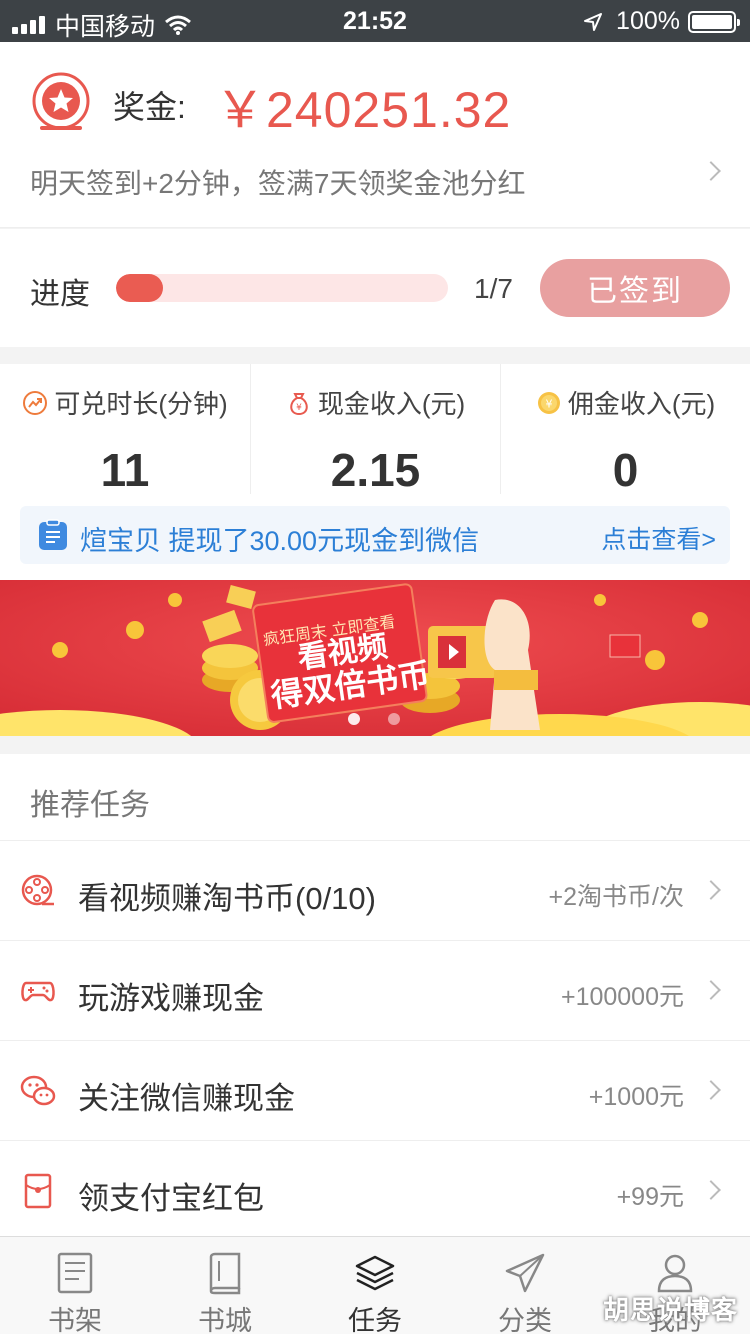 The width and height of the screenshot is (750, 1334). Describe the element at coordinates (493, 288) in the screenshot. I see `progress-count: 1/7` at that location.